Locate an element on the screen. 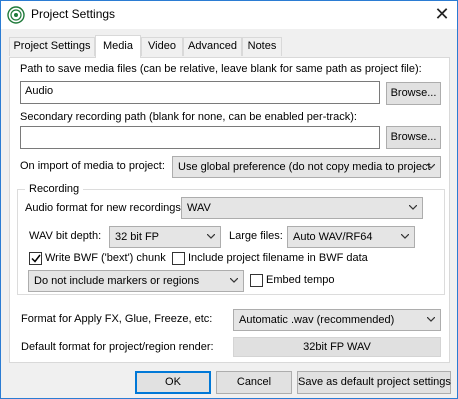  tab-label: Project Settings is located at coordinates (52, 46).